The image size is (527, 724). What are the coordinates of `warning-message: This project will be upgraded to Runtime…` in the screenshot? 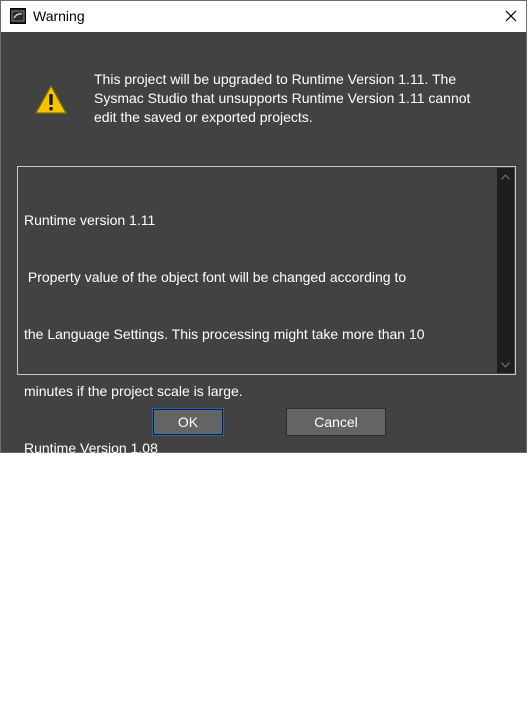 It's located at (304, 98).